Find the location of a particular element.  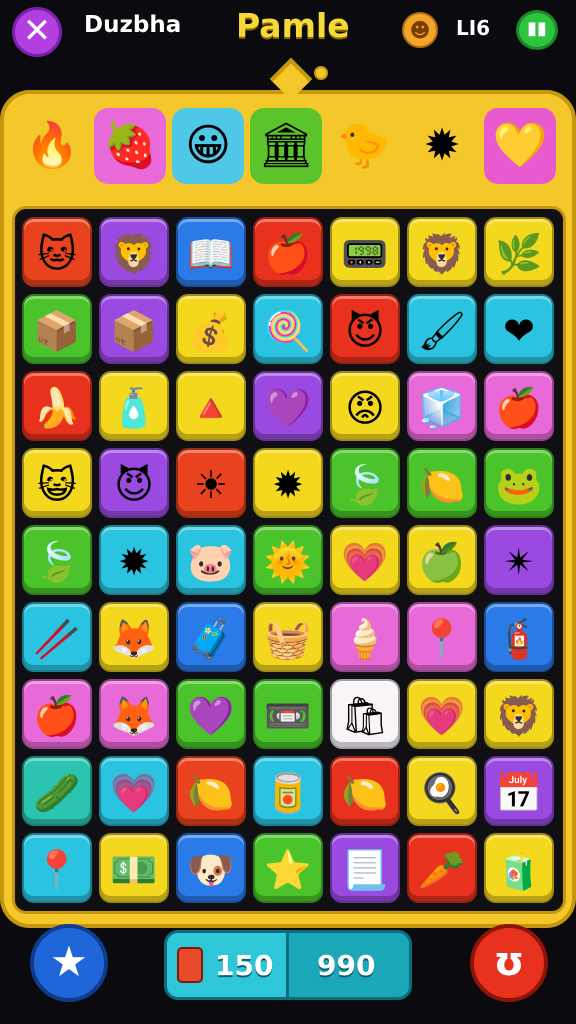

board-tile: 🍏 is located at coordinates (442, 560).